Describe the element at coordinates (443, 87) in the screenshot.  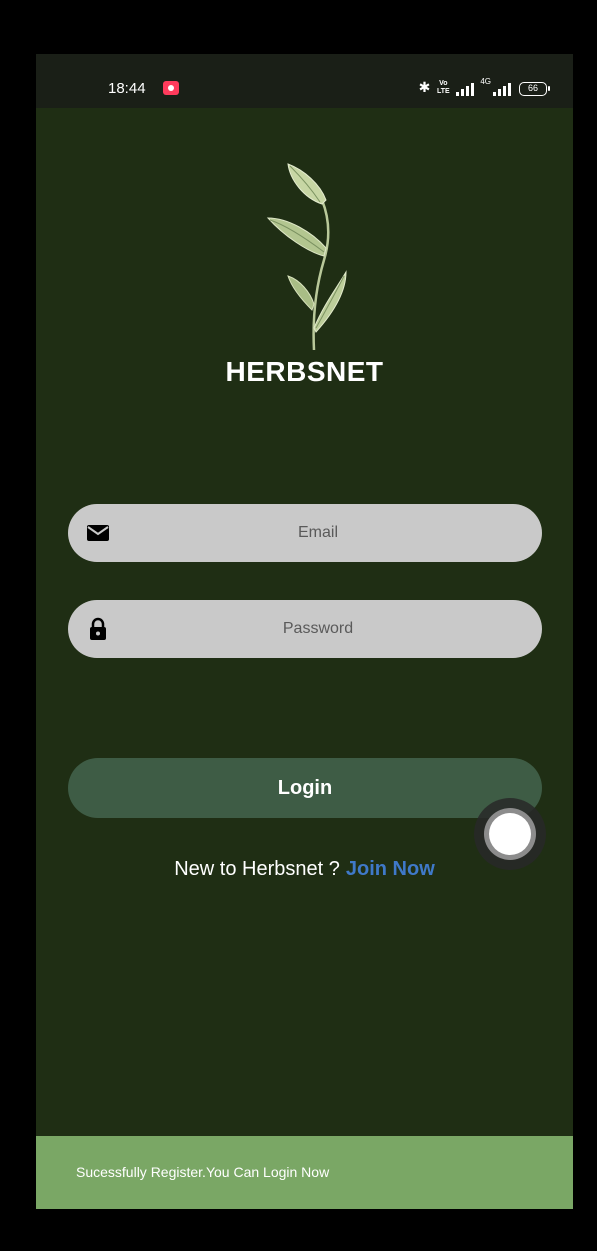
I see `volte-icon: Vo LTE` at that location.